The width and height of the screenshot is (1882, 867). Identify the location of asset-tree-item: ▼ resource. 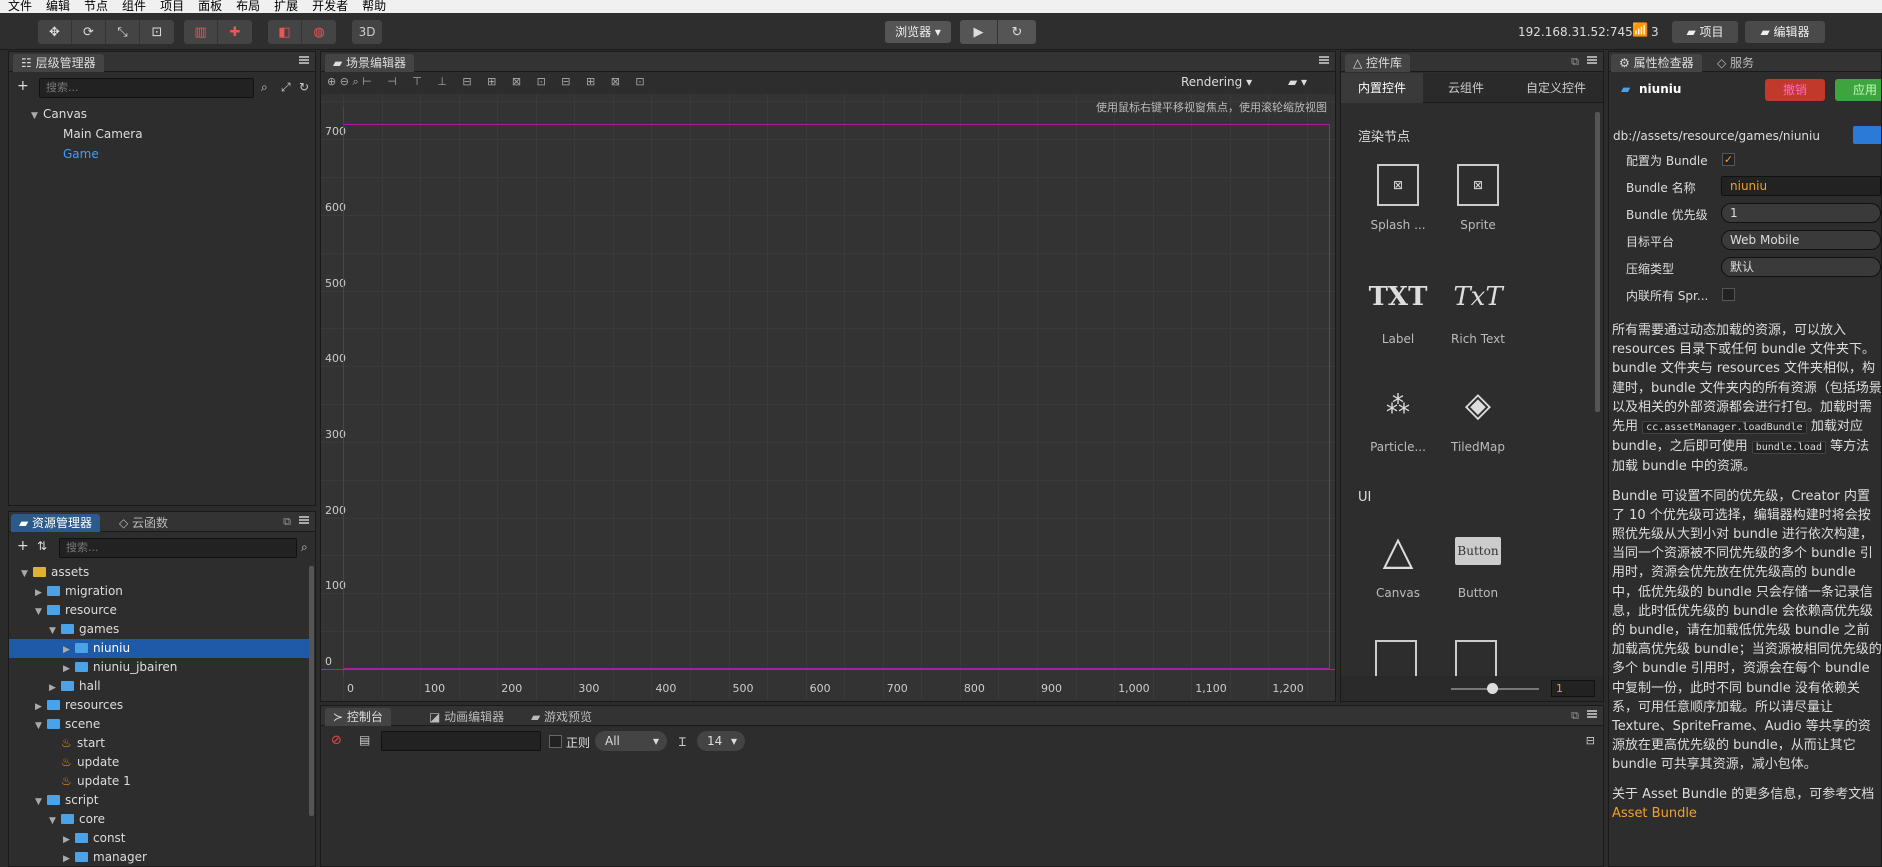
(159, 610).